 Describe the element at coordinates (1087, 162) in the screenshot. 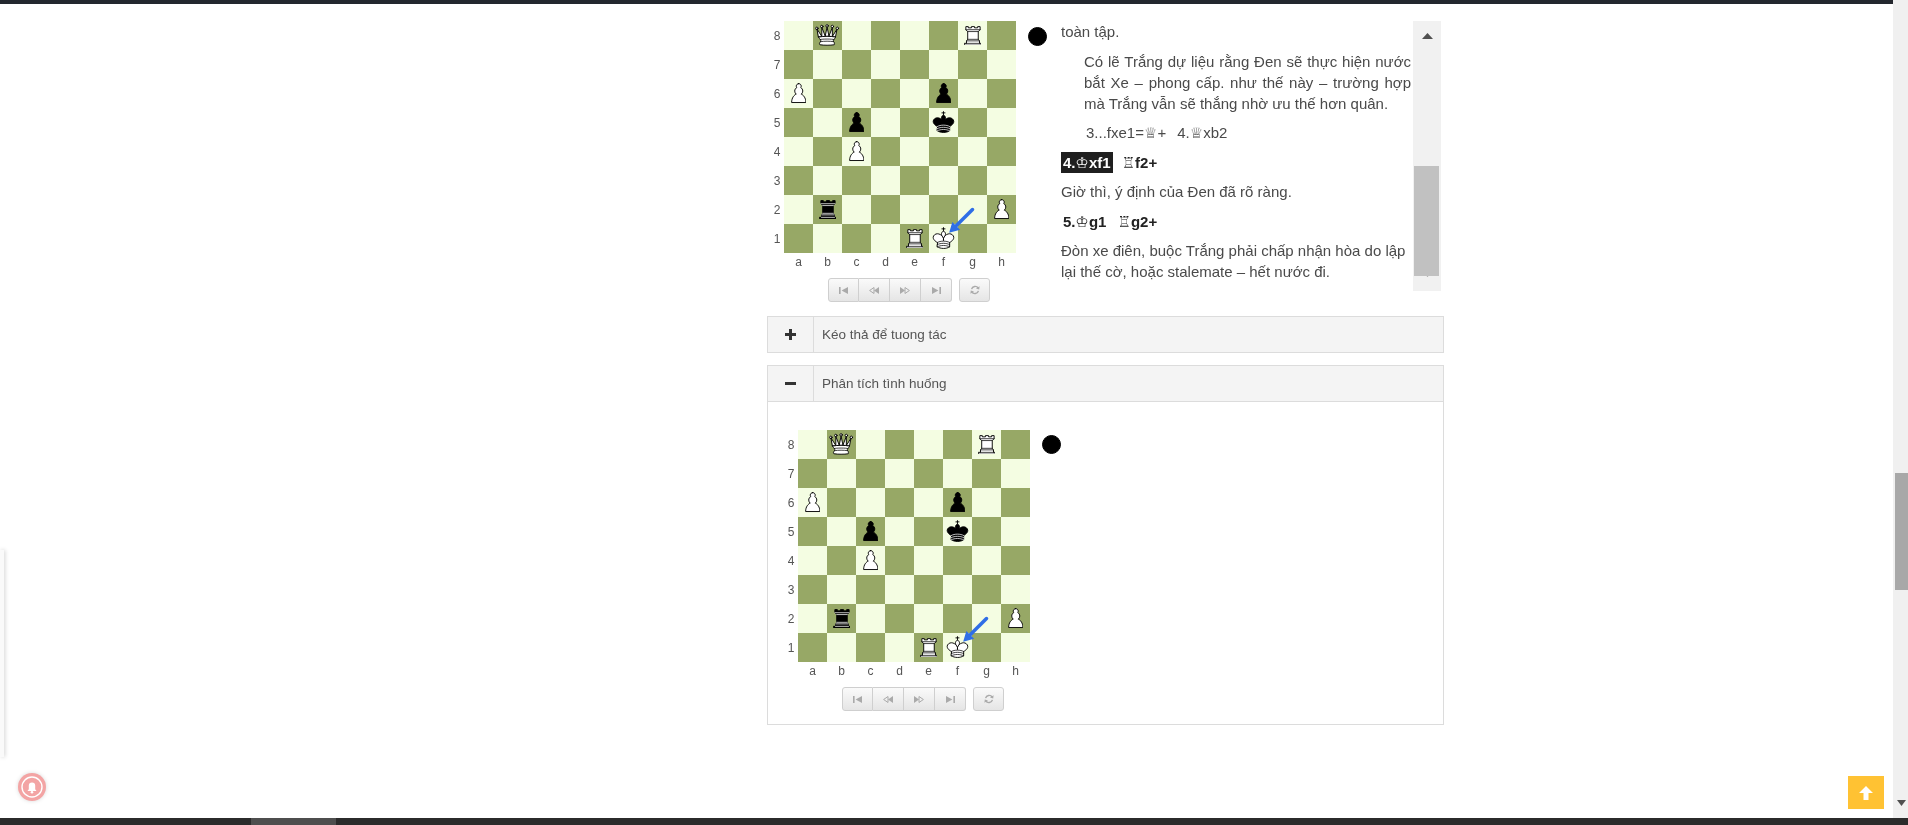

I see `notation-move: 4.♔xf1` at that location.